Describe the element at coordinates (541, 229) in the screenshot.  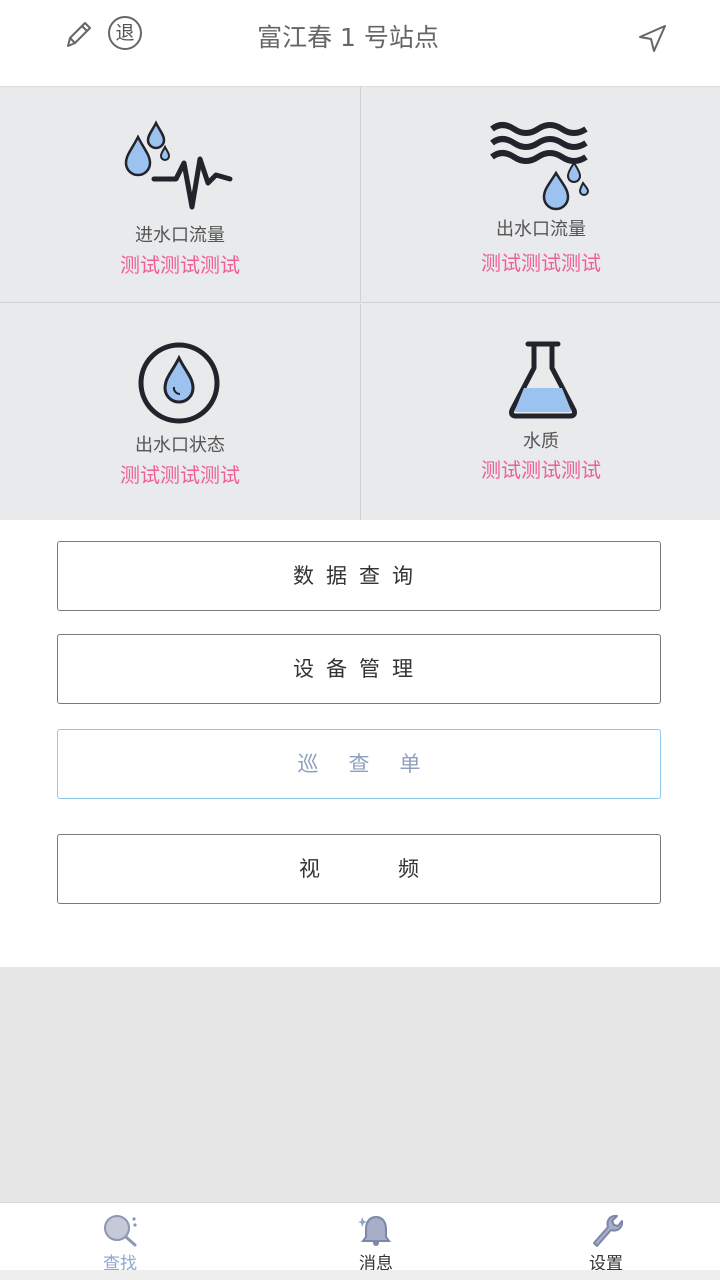
I see `tile-label: 出水口流量` at that location.